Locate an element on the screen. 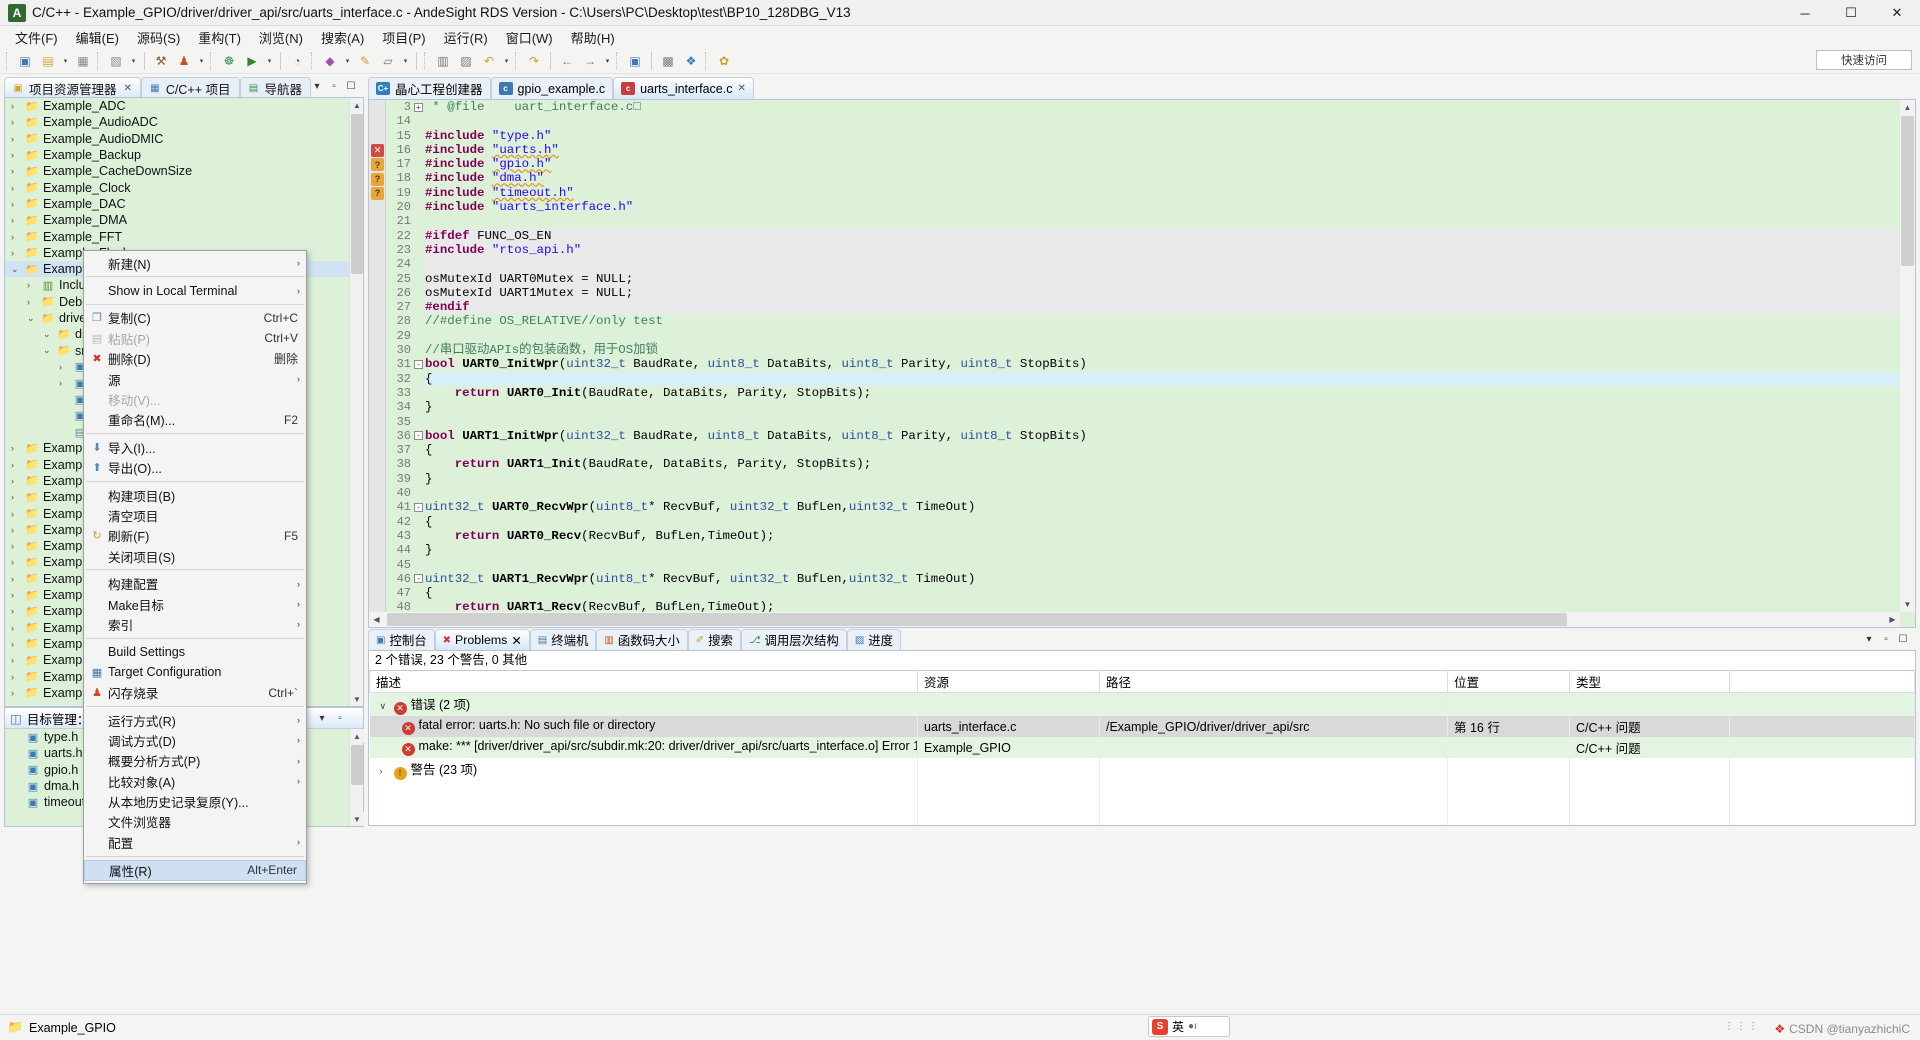 This screenshot has width=1920, height=1040. back-icon: ↶ is located at coordinates (489, 61).